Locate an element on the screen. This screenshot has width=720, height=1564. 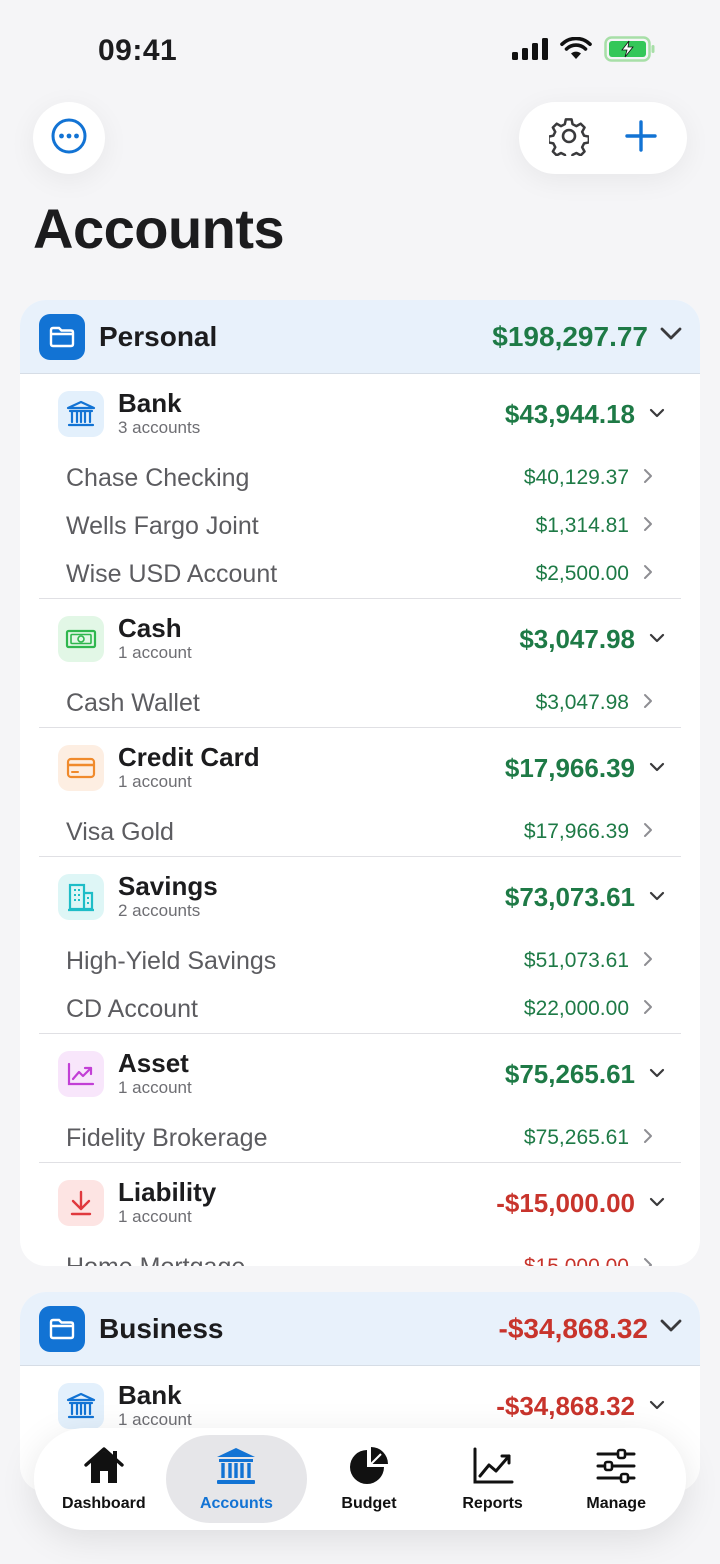
category-name: Savings is located at coordinates (168, 886).